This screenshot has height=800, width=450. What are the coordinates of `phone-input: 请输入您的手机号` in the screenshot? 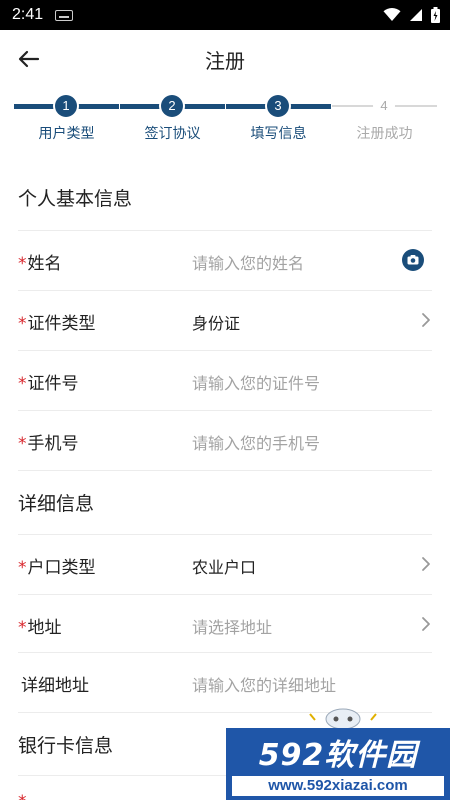 It's located at (256, 442).